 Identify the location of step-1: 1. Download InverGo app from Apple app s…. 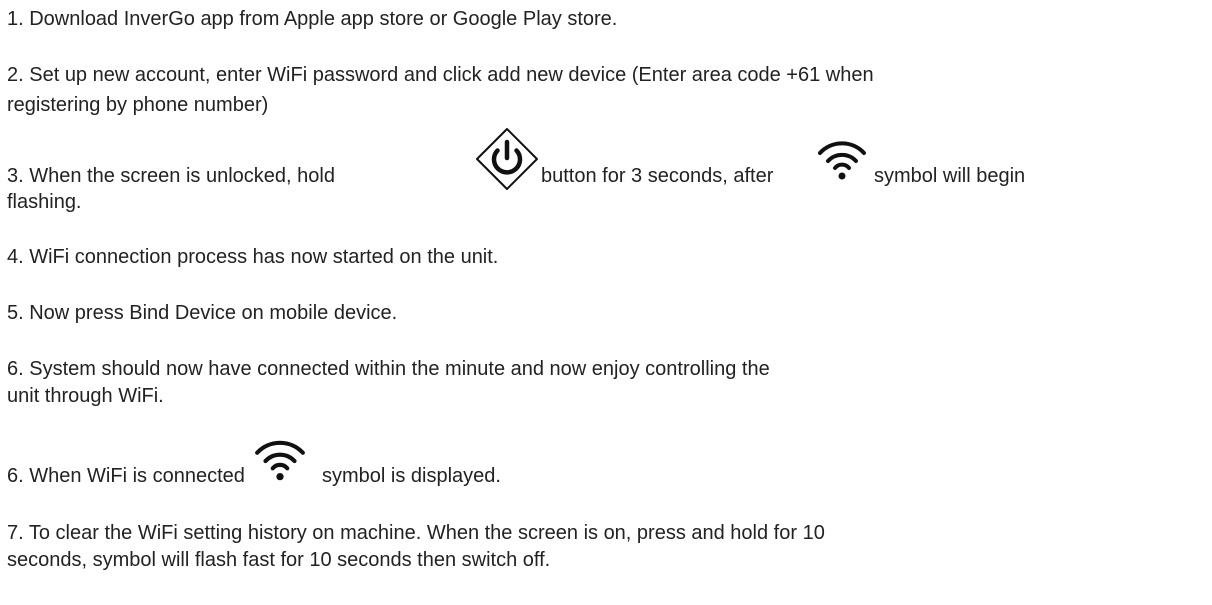
(312, 19).